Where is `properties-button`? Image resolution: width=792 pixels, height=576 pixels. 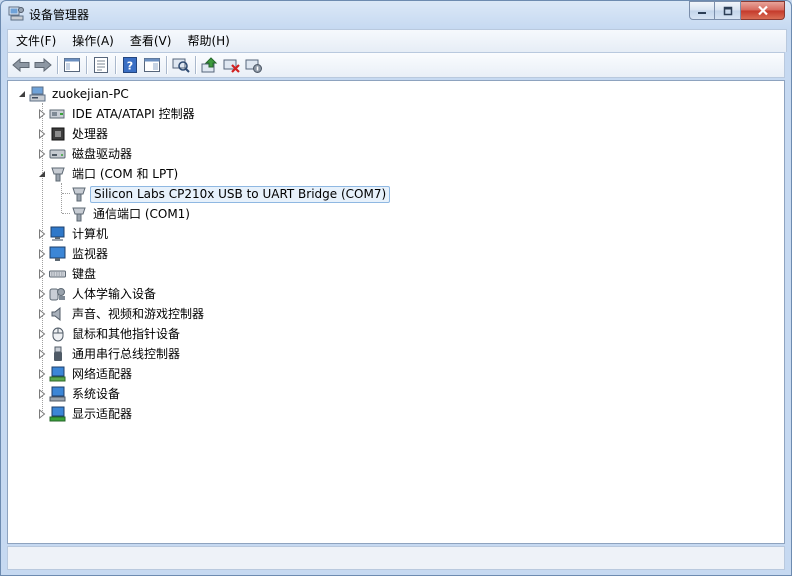 properties-button is located at coordinates (101, 65).